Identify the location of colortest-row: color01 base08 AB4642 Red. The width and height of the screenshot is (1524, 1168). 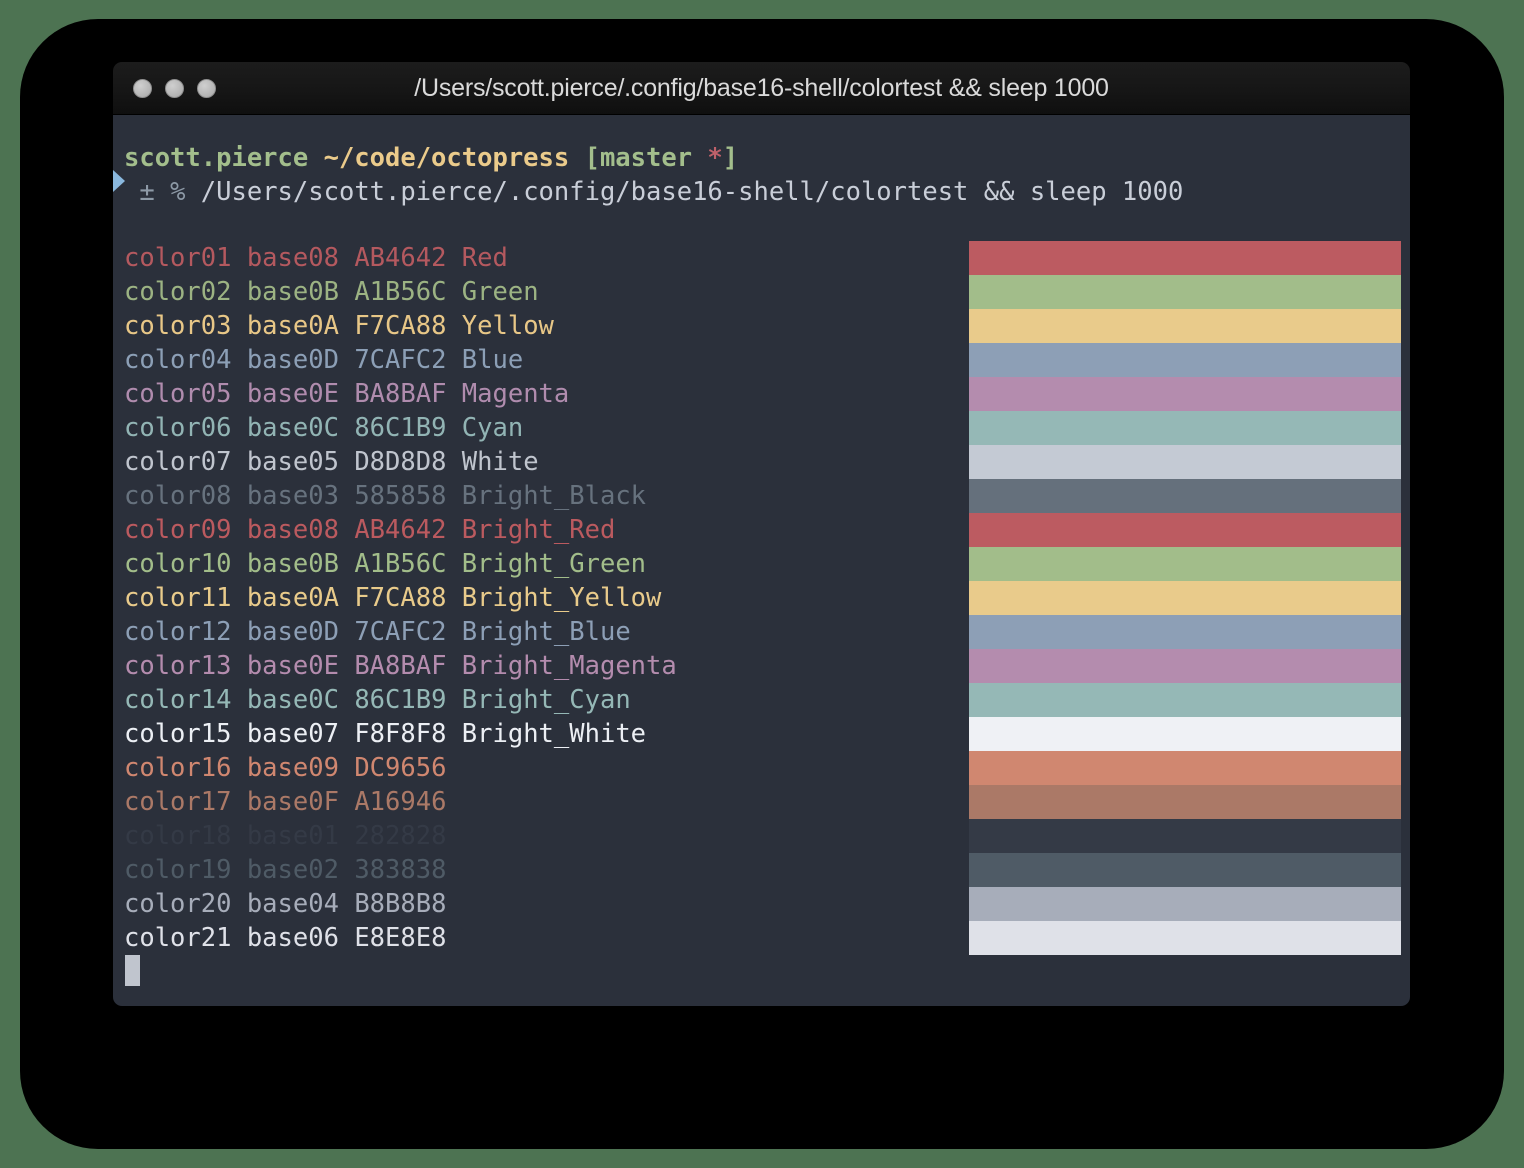
(400, 258).